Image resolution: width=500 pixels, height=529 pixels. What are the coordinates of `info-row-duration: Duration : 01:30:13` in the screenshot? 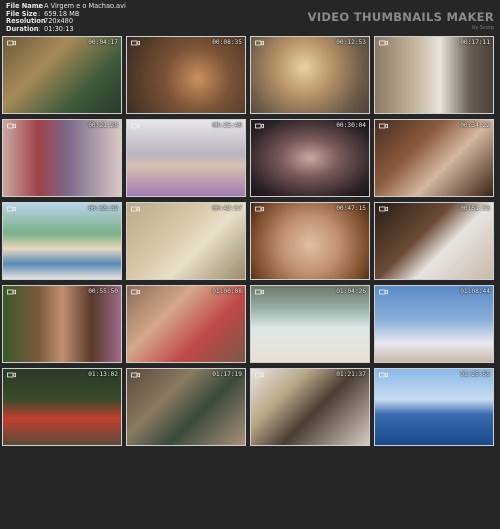 It's located at (66, 29).